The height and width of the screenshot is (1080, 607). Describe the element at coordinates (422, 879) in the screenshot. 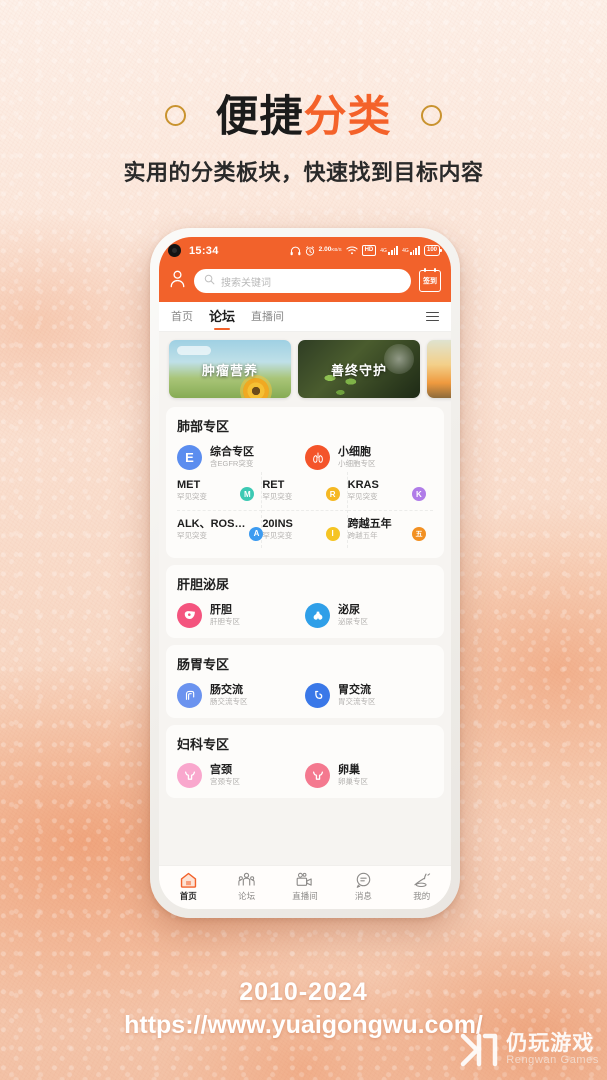

I see `profile-icon` at that location.